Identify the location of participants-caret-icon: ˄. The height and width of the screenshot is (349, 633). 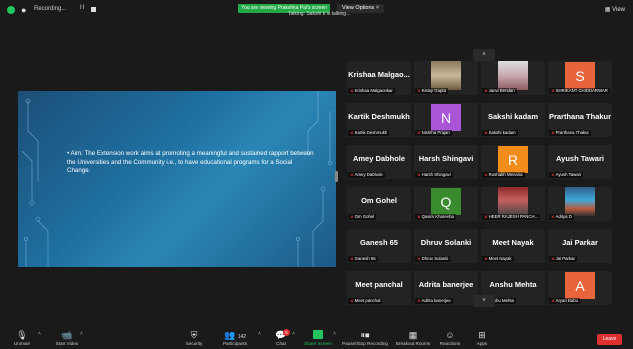
(259, 334).